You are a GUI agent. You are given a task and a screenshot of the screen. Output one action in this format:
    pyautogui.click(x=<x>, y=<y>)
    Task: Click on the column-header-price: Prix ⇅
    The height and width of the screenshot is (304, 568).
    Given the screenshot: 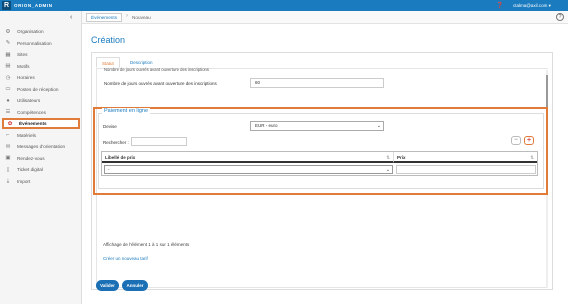 What is the action you would take?
    pyautogui.click(x=465, y=157)
    